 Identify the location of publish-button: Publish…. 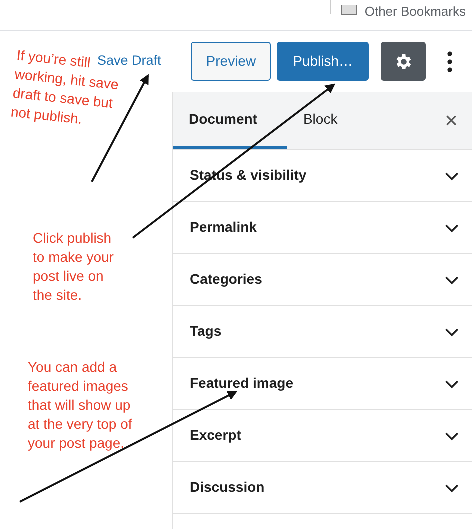
(323, 61).